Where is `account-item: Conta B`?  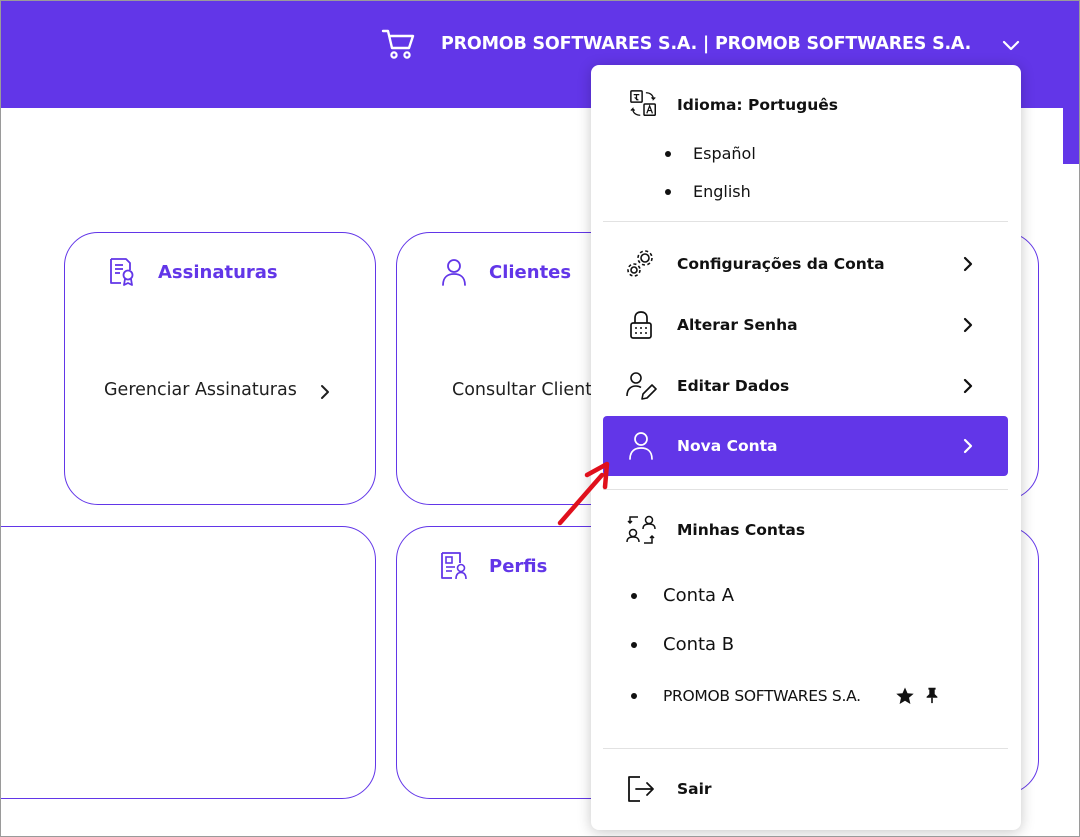
account-item: Conta B is located at coordinates (731, 645).